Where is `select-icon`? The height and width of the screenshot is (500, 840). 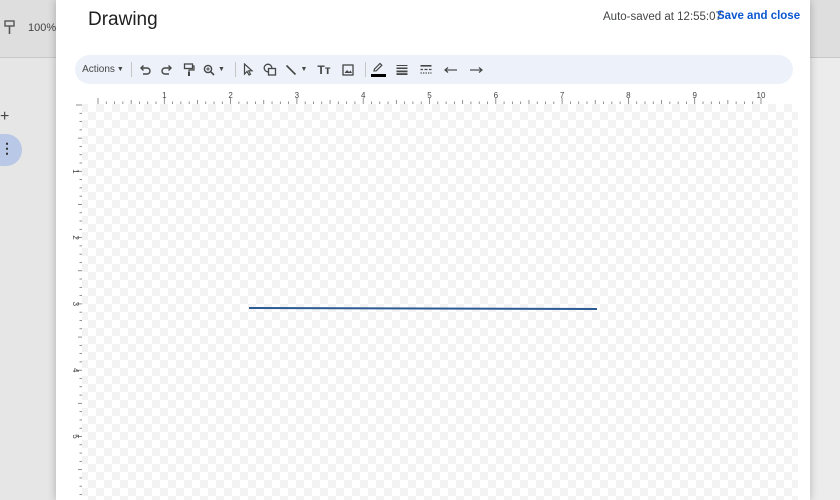 select-icon is located at coordinates (248, 69).